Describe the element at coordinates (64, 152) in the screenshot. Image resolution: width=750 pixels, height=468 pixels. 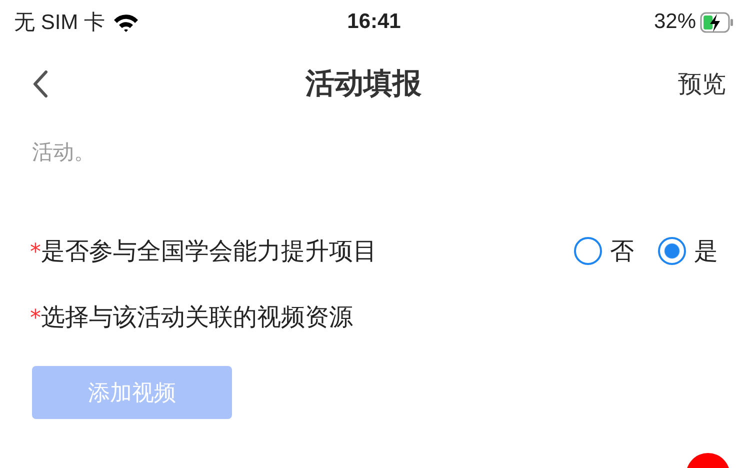
I see `description-text: 活动。` at that location.